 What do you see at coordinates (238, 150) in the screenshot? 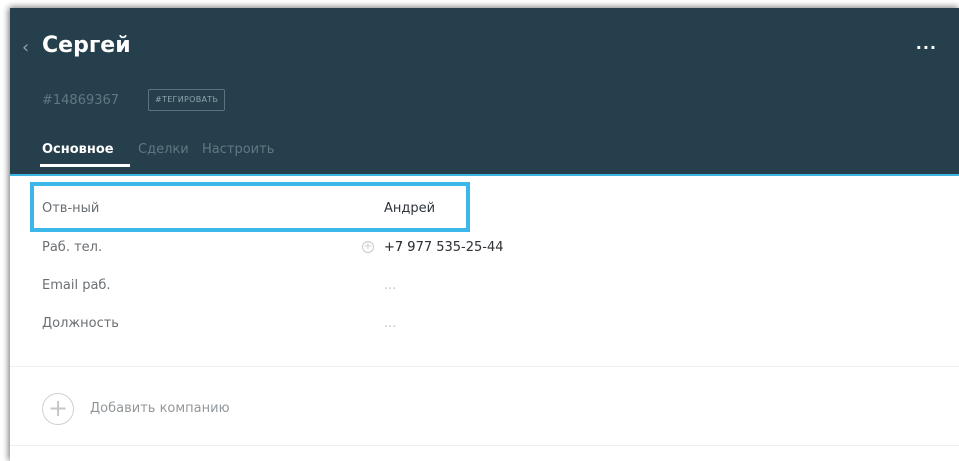
I see `tab-customize: Настроить` at bounding box center [238, 150].